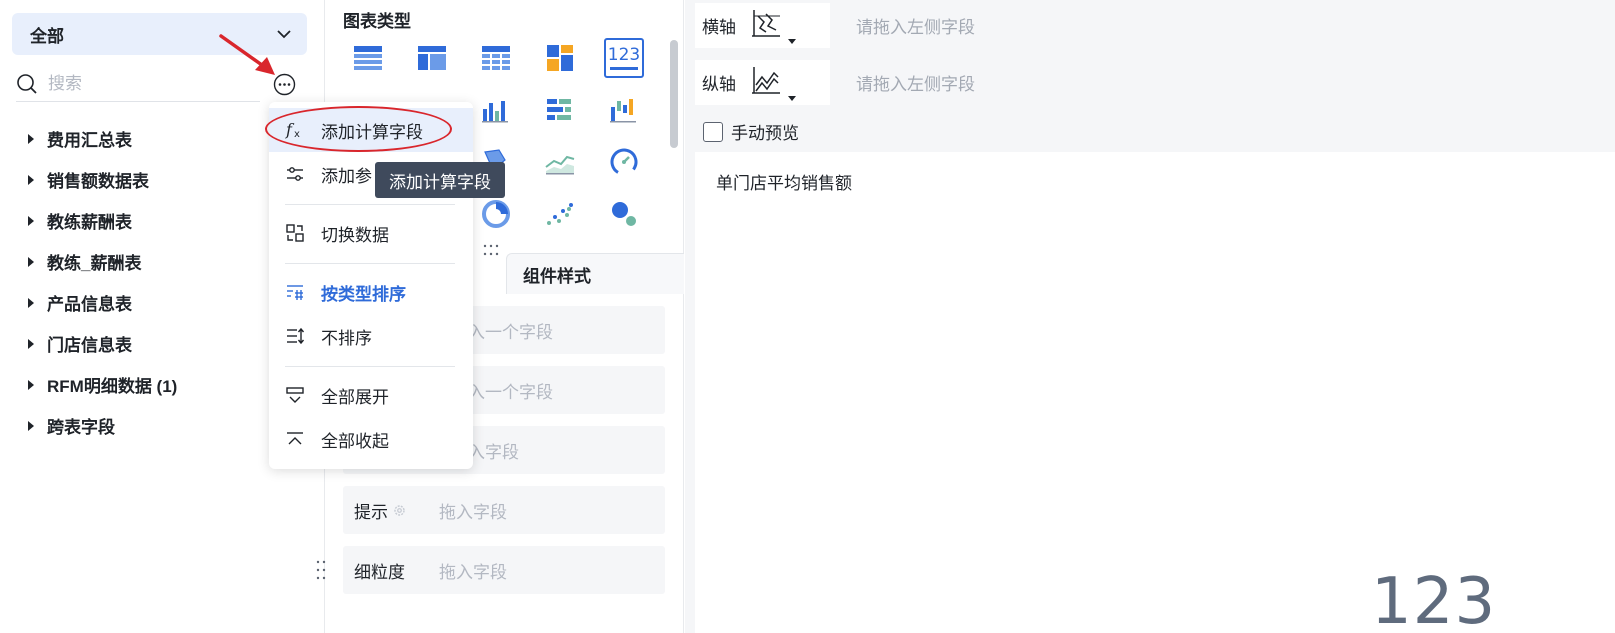  Describe the element at coordinates (915, 84) in the screenshot. I see `y-axis-placeholder: 请拖入左侧字段` at that location.